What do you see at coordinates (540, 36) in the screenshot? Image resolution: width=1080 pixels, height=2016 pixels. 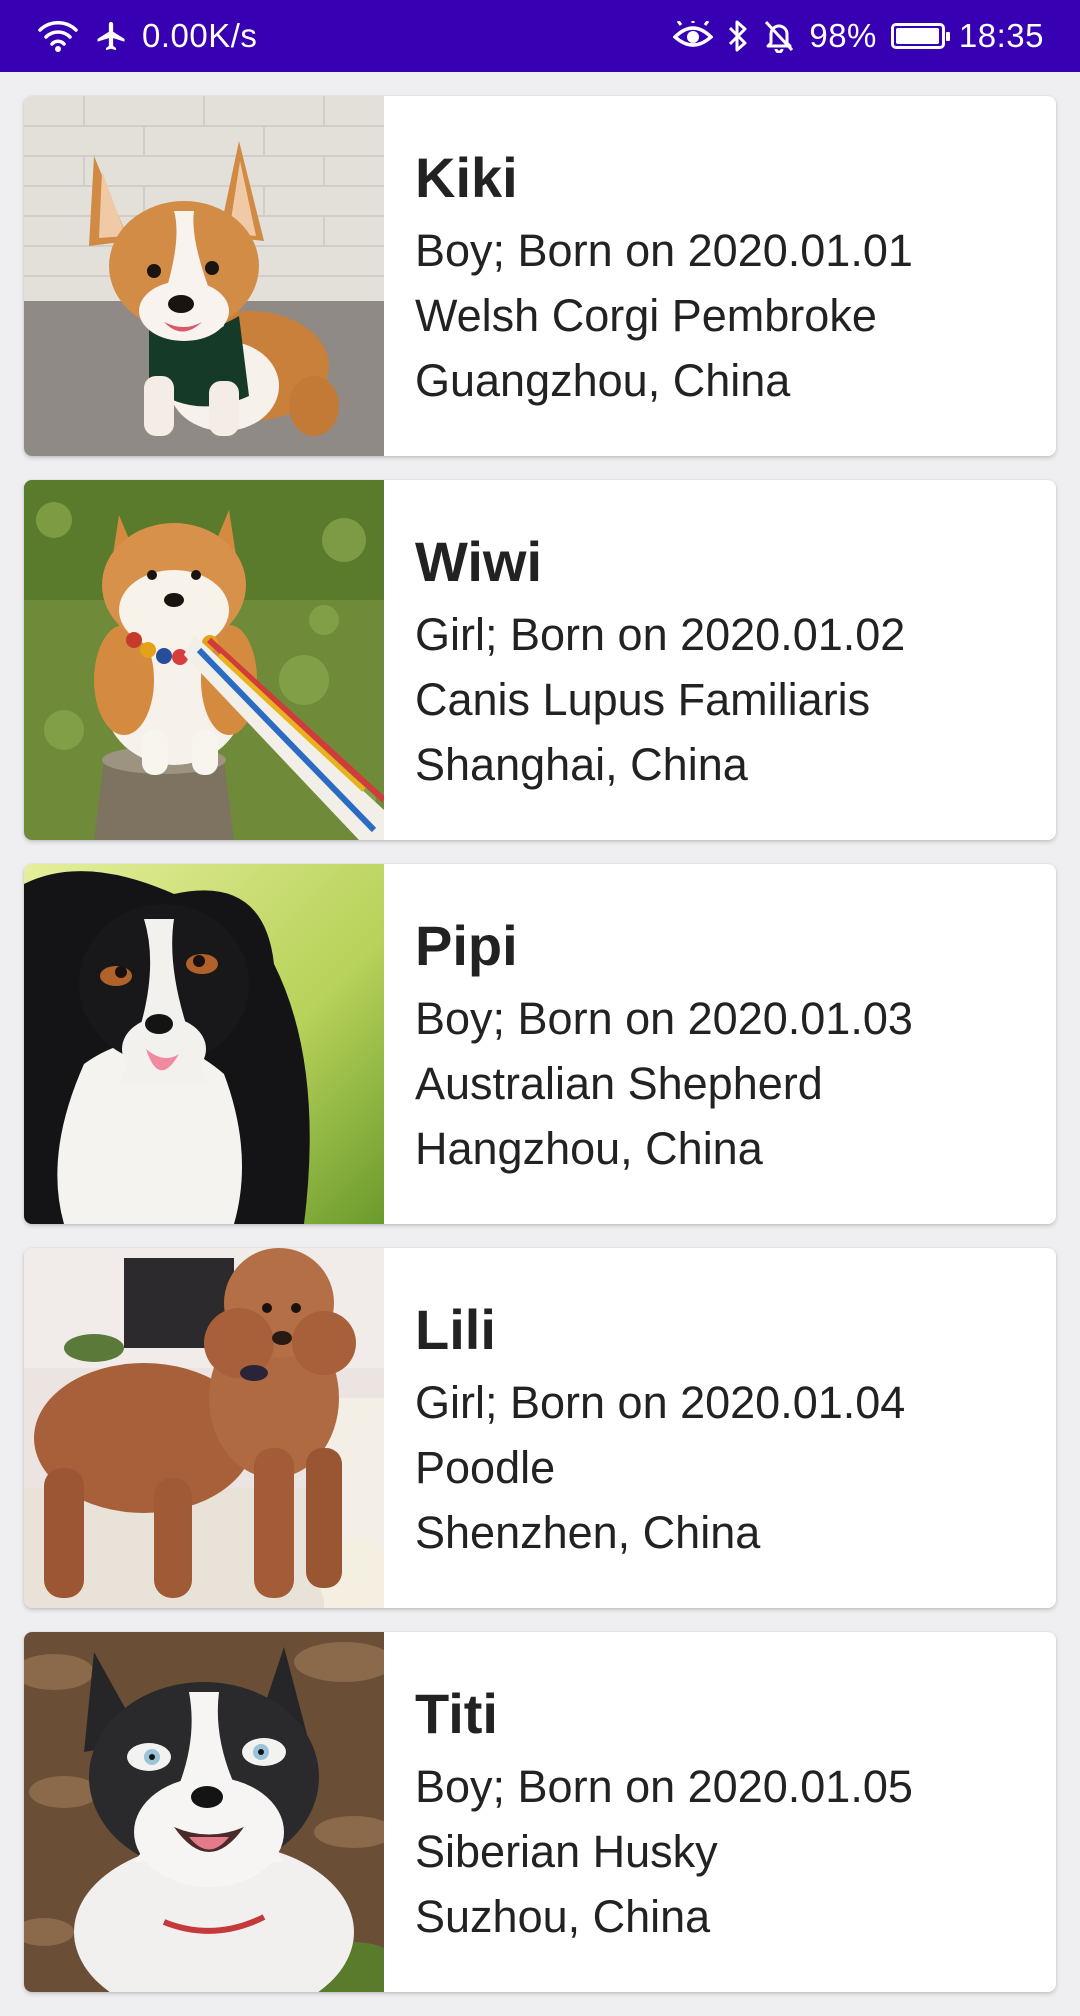 I see `status-bar: 0.00K/s 98% 18:35` at bounding box center [540, 36].